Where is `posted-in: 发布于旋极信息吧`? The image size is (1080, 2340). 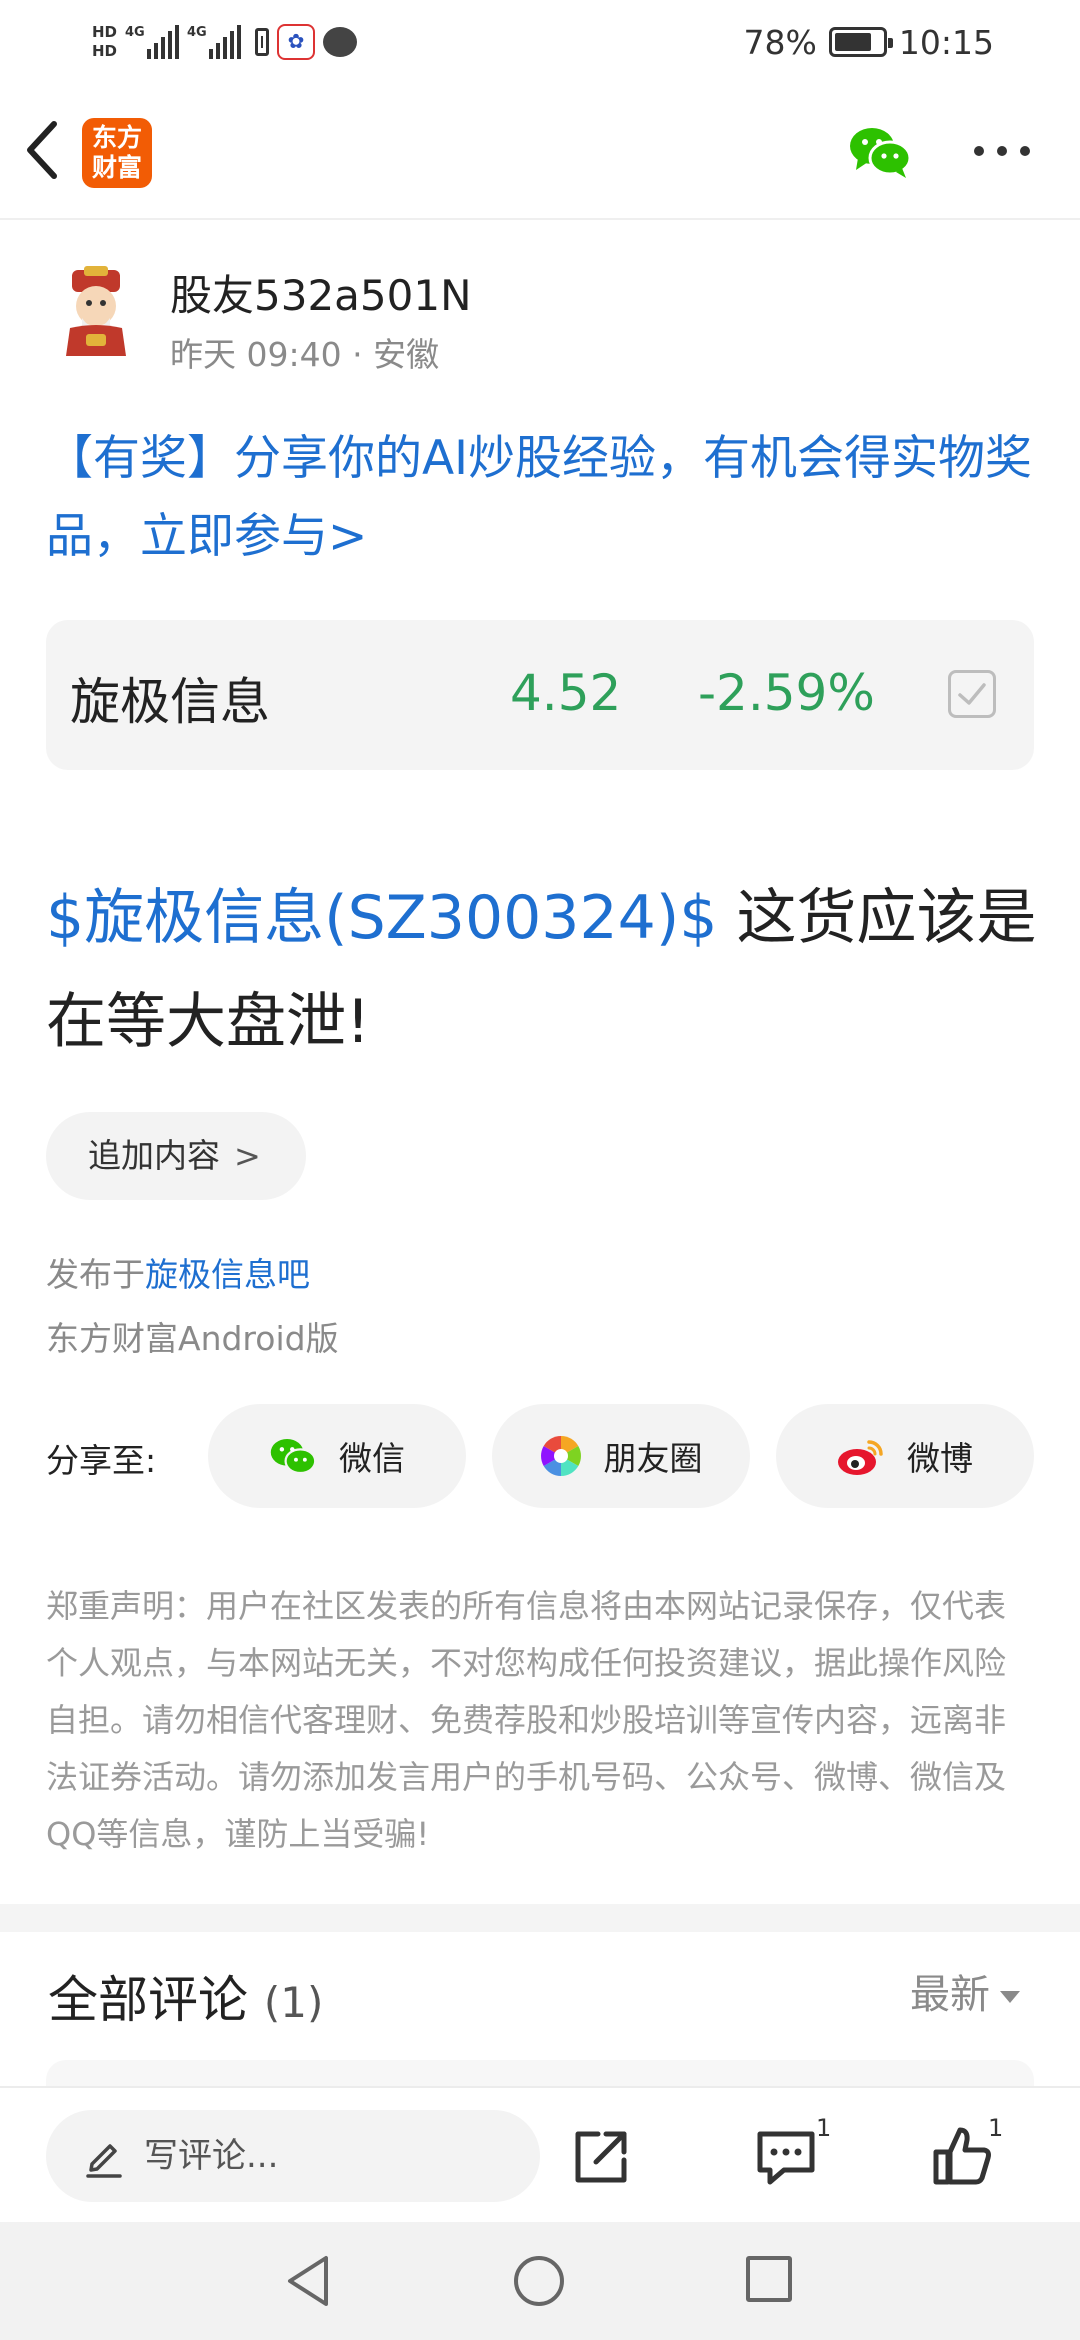
posted-in: 发布于旋极信息吧 is located at coordinates (178, 1272).